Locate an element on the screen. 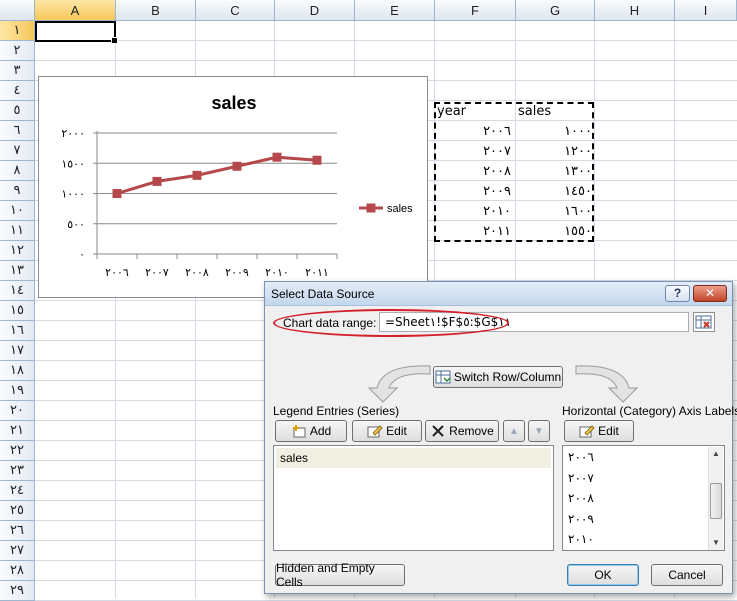  row-header-2: ٢ is located at coordinates (17, 51).